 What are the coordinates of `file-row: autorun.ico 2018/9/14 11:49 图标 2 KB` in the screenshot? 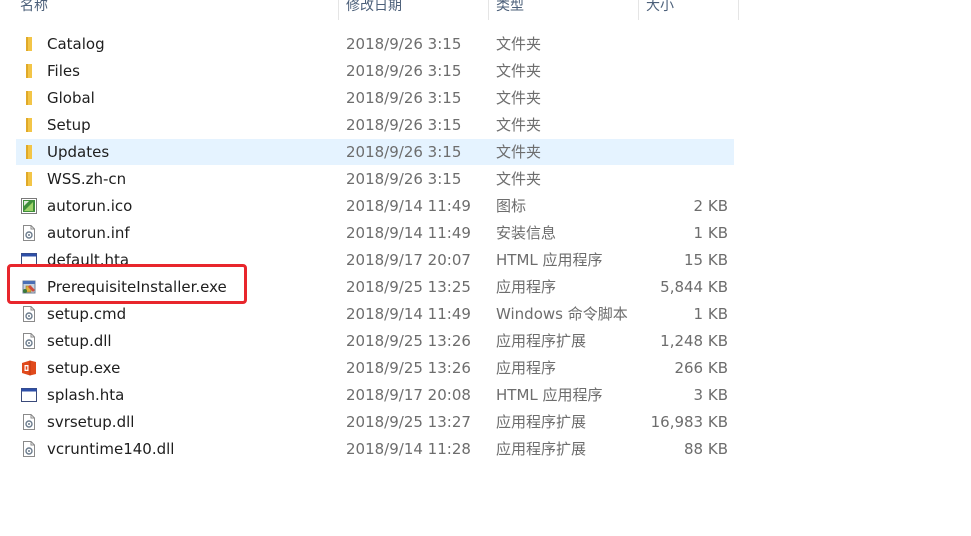 It's located at (375, 206).